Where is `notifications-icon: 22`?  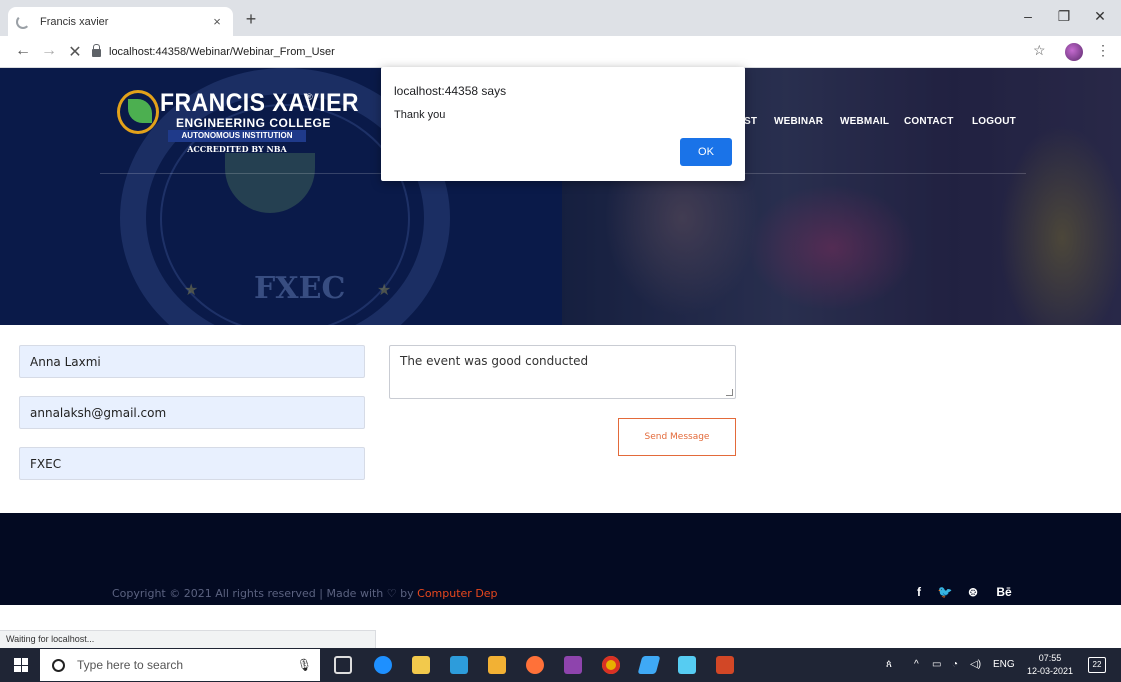 notifications-icon: 22 is located at coordinates (1097, 665).